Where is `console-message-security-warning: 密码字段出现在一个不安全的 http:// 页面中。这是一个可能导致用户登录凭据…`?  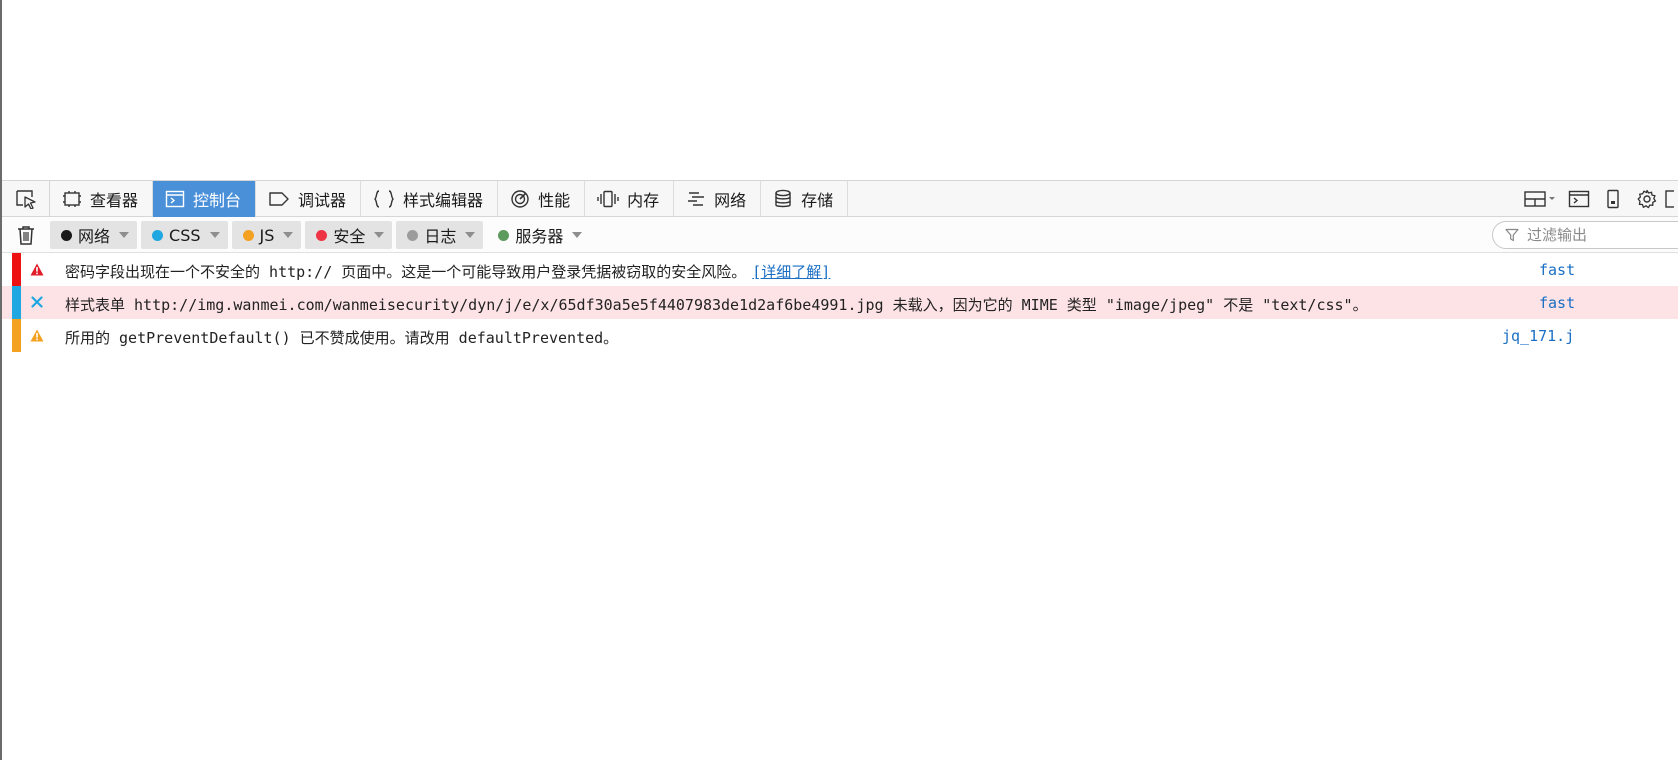 console-message-security-warning: 密码字段出现在一个不安全的 http:// 页面中。这是一个可能导致用户登录凭据… is located at coordinates (840, 269).